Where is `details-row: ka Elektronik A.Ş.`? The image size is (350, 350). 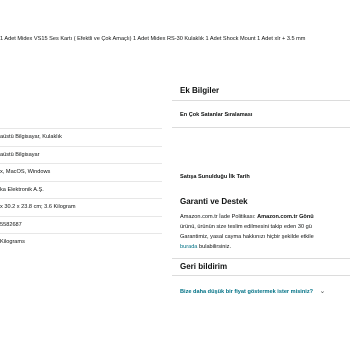
details-row: ka Elektronik A.Ş. is located at coordinates (81, 190).